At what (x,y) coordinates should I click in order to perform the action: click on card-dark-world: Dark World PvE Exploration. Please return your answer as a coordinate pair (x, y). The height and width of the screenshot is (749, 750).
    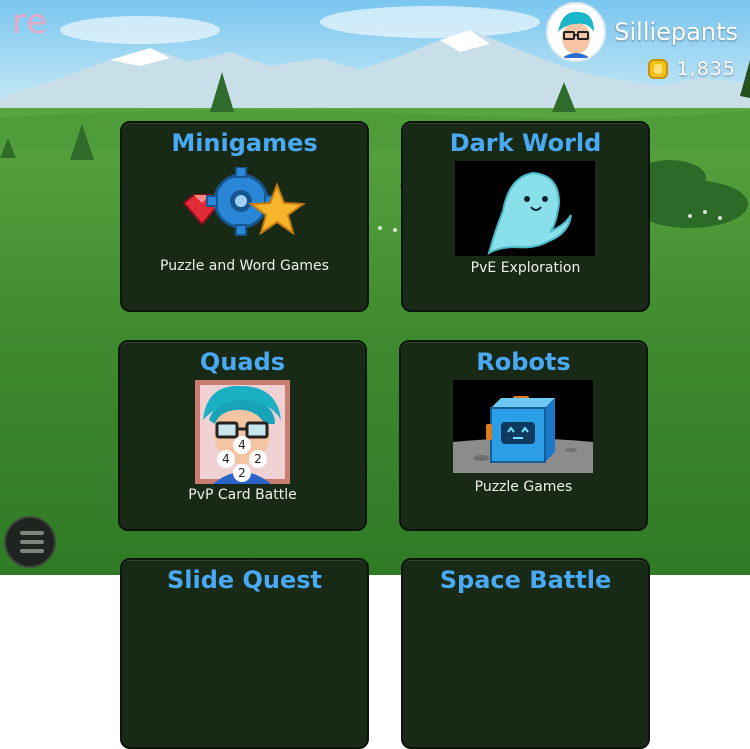
    Looking at the image, I should click on (525, 216).